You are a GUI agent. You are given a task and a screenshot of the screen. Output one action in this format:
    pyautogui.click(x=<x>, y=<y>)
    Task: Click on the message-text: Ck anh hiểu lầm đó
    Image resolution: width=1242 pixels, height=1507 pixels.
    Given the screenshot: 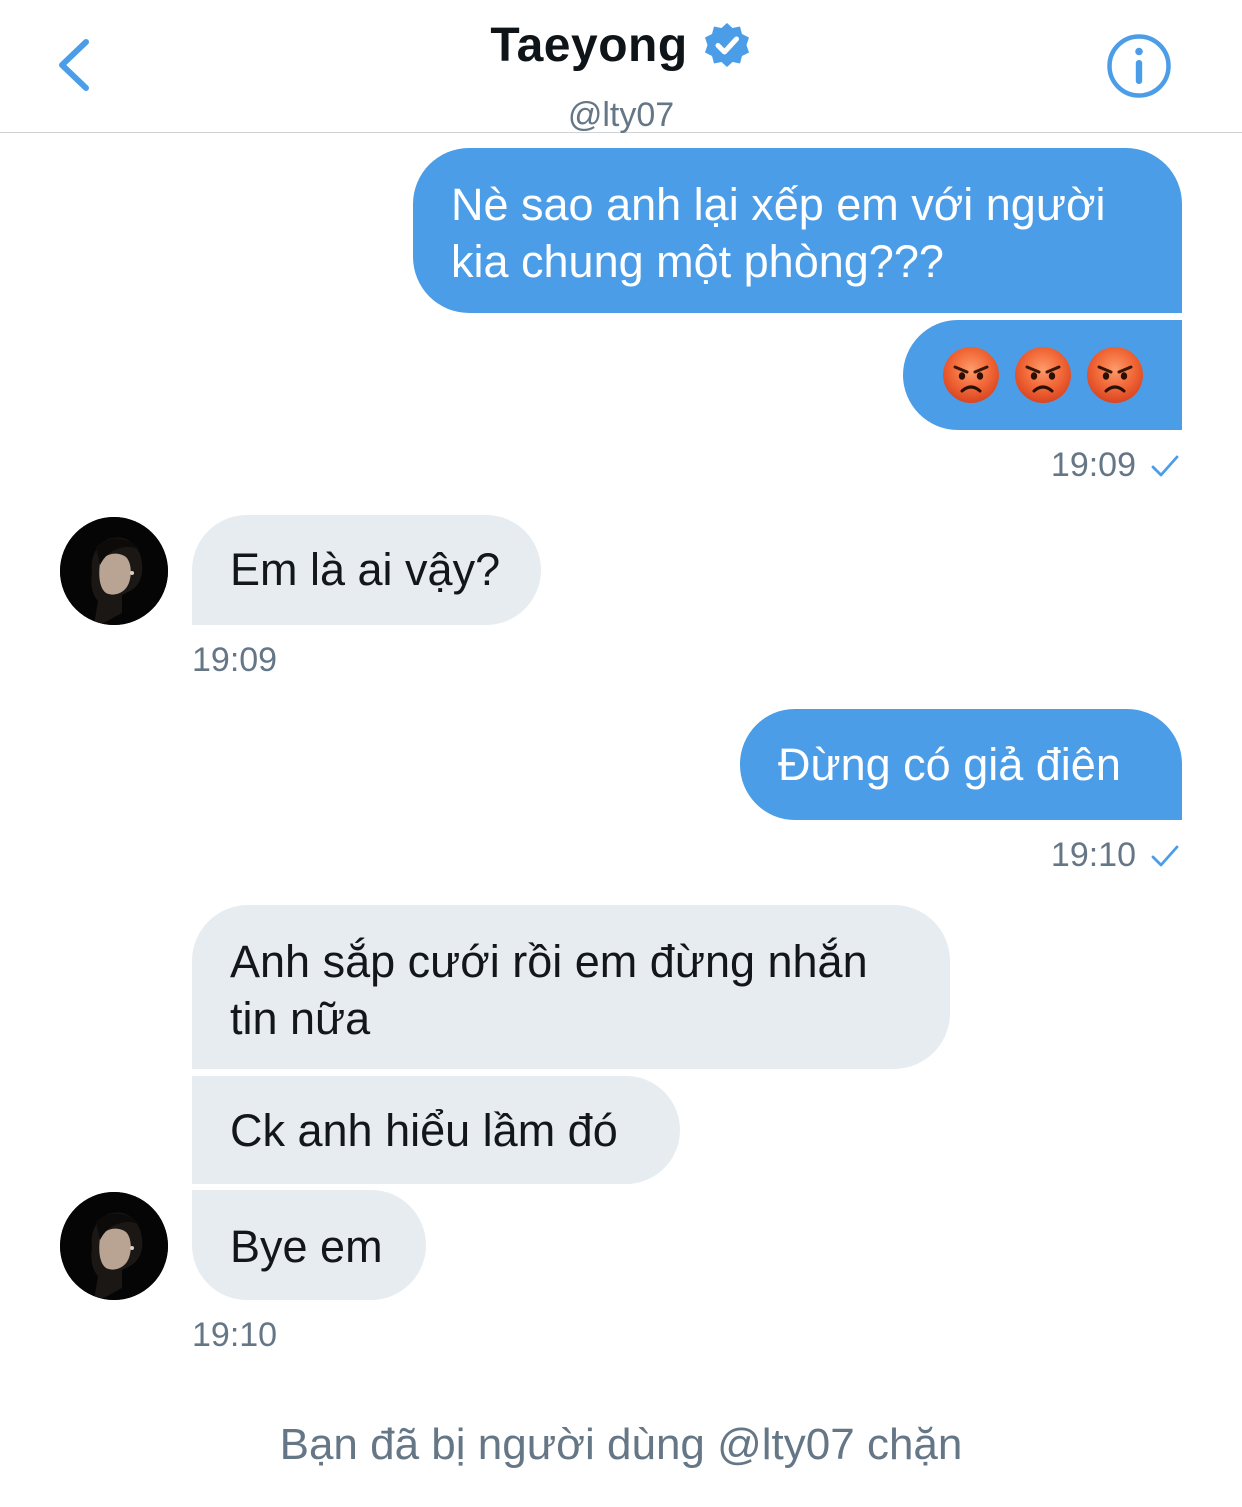 What is the action you would take?
    pyautogui.click(x=424, y=1130)
    